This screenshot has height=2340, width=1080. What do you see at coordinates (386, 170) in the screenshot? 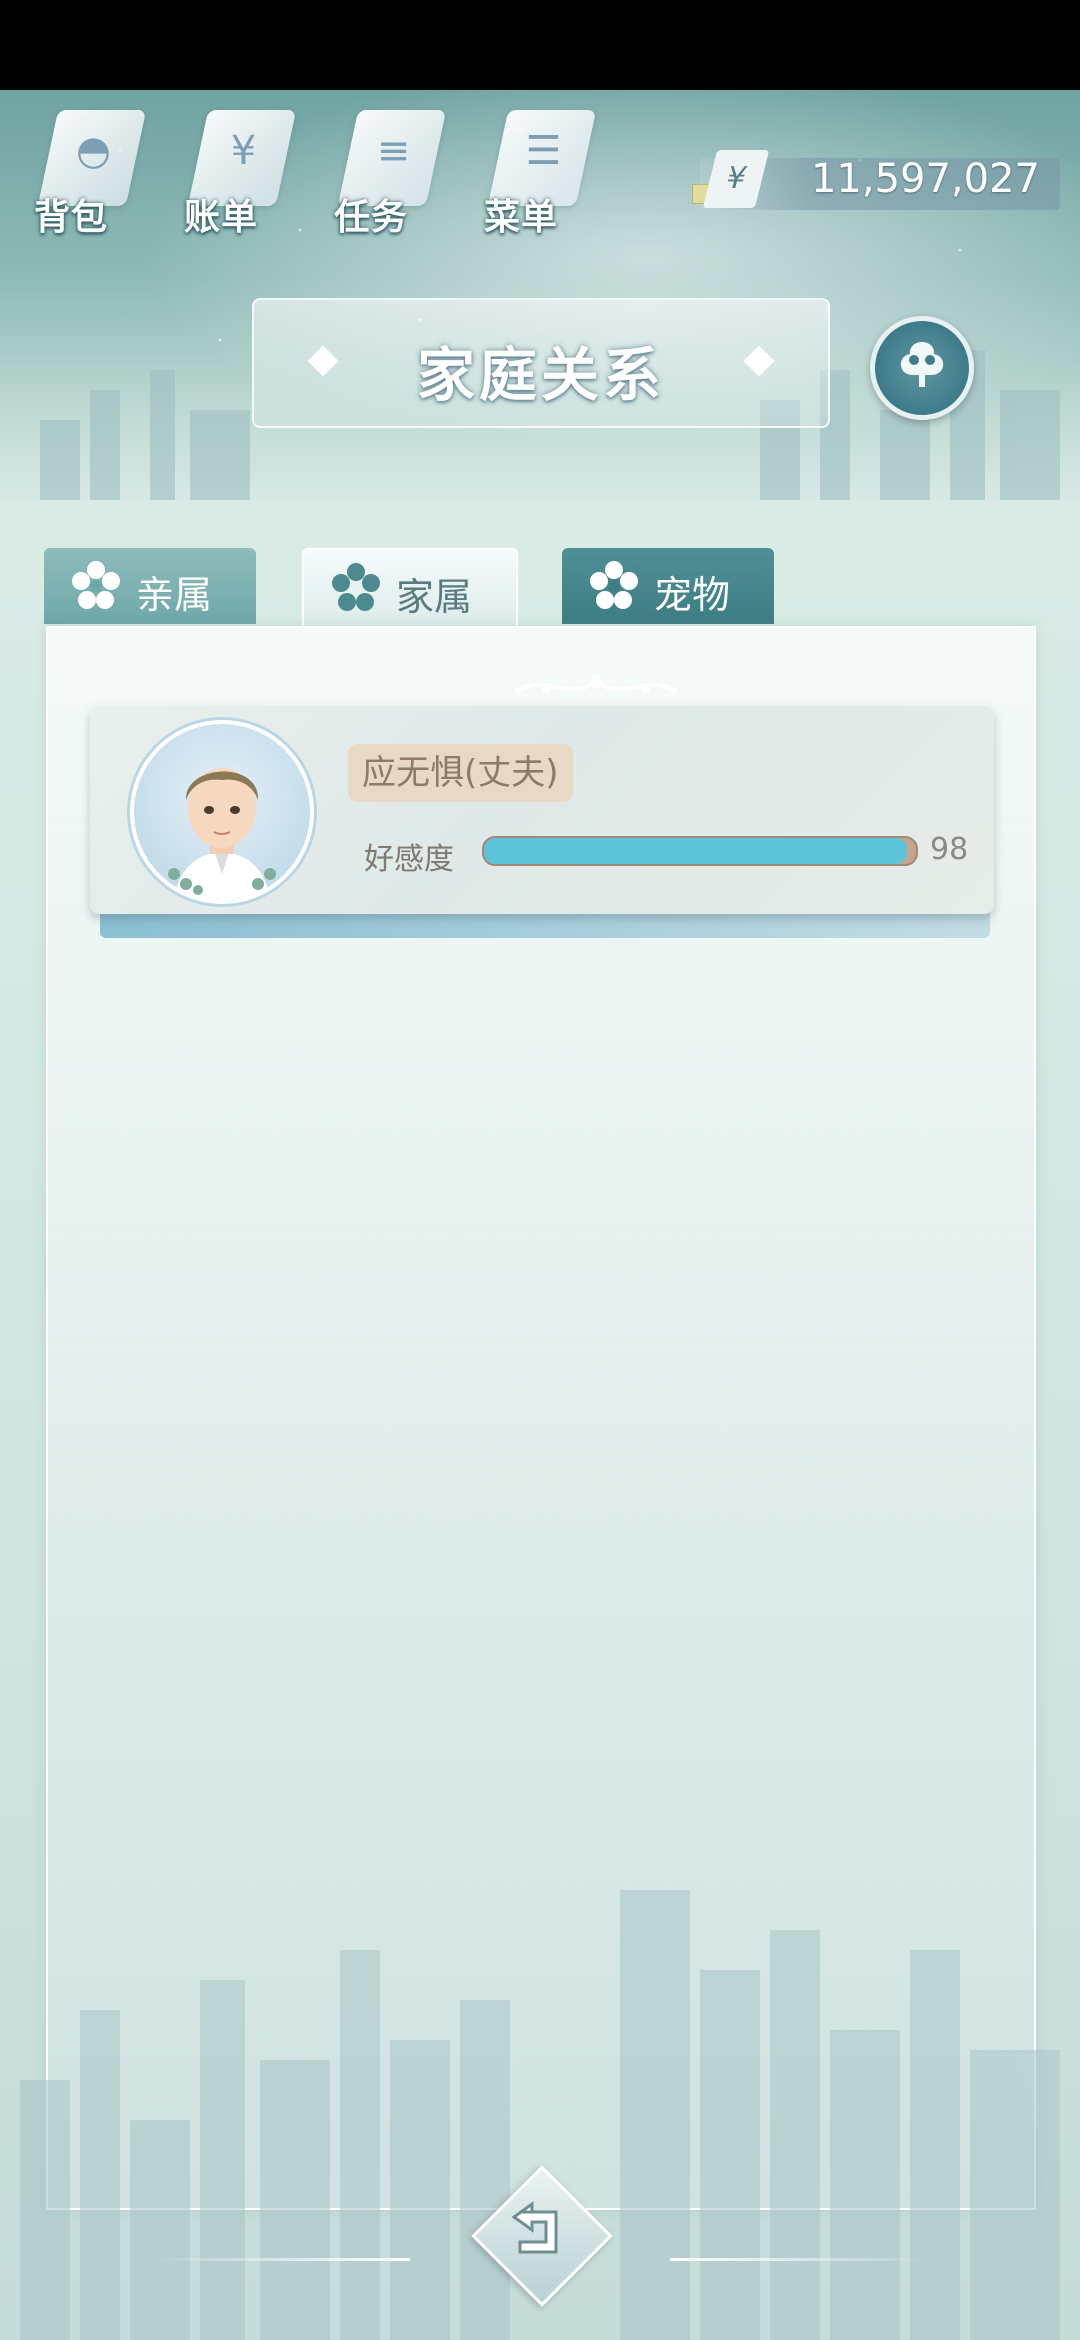
I see `task-button: ≡ 任务` at bounding box center [386, 170].